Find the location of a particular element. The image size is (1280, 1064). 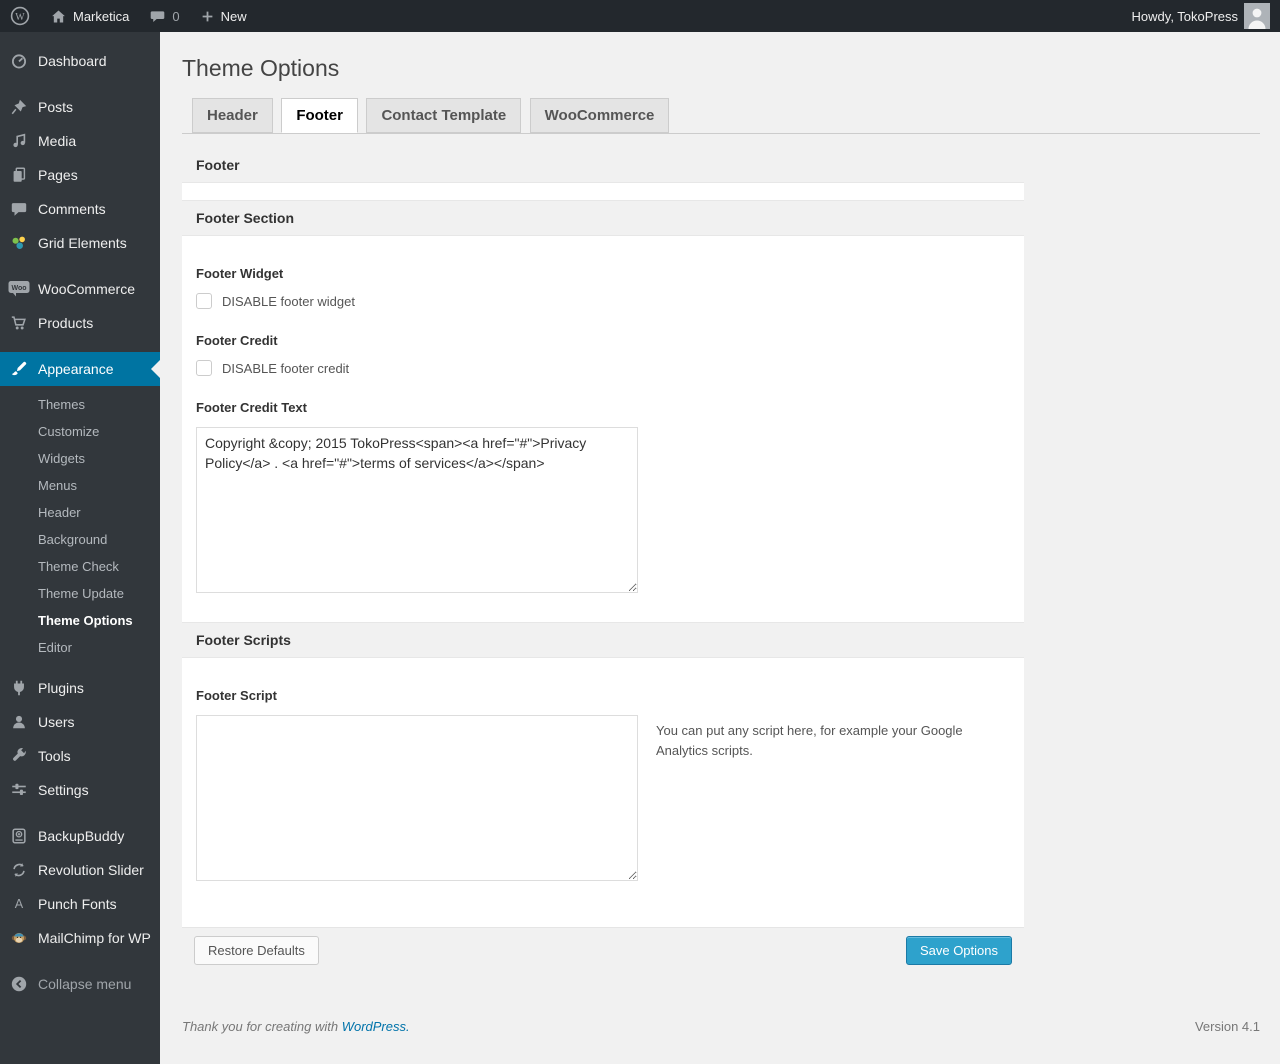

sidebar-item-label: Revolution Slider is located at coordinates (91, 870).